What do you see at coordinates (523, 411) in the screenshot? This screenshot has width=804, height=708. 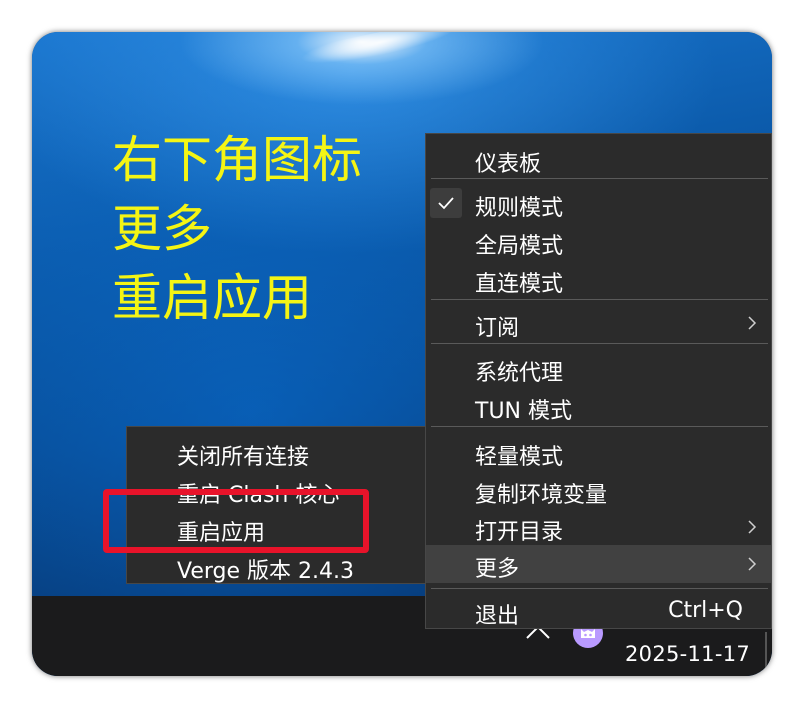 I see `menu-item-label: TUN 模式` at bounding box center [523, 411].